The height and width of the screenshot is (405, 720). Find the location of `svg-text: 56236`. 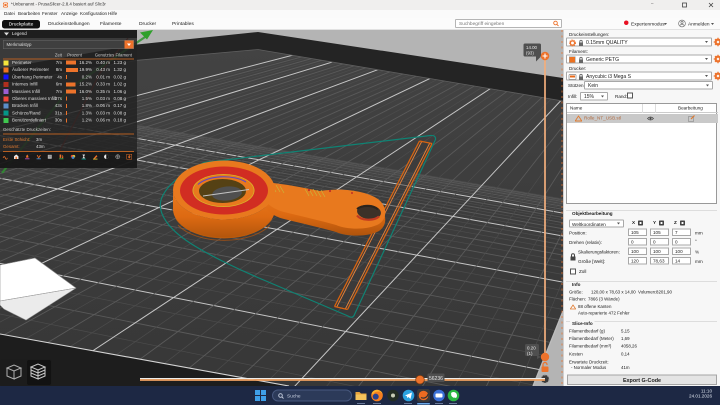

svg-text: 56236 is located at coordinates (436, 379).